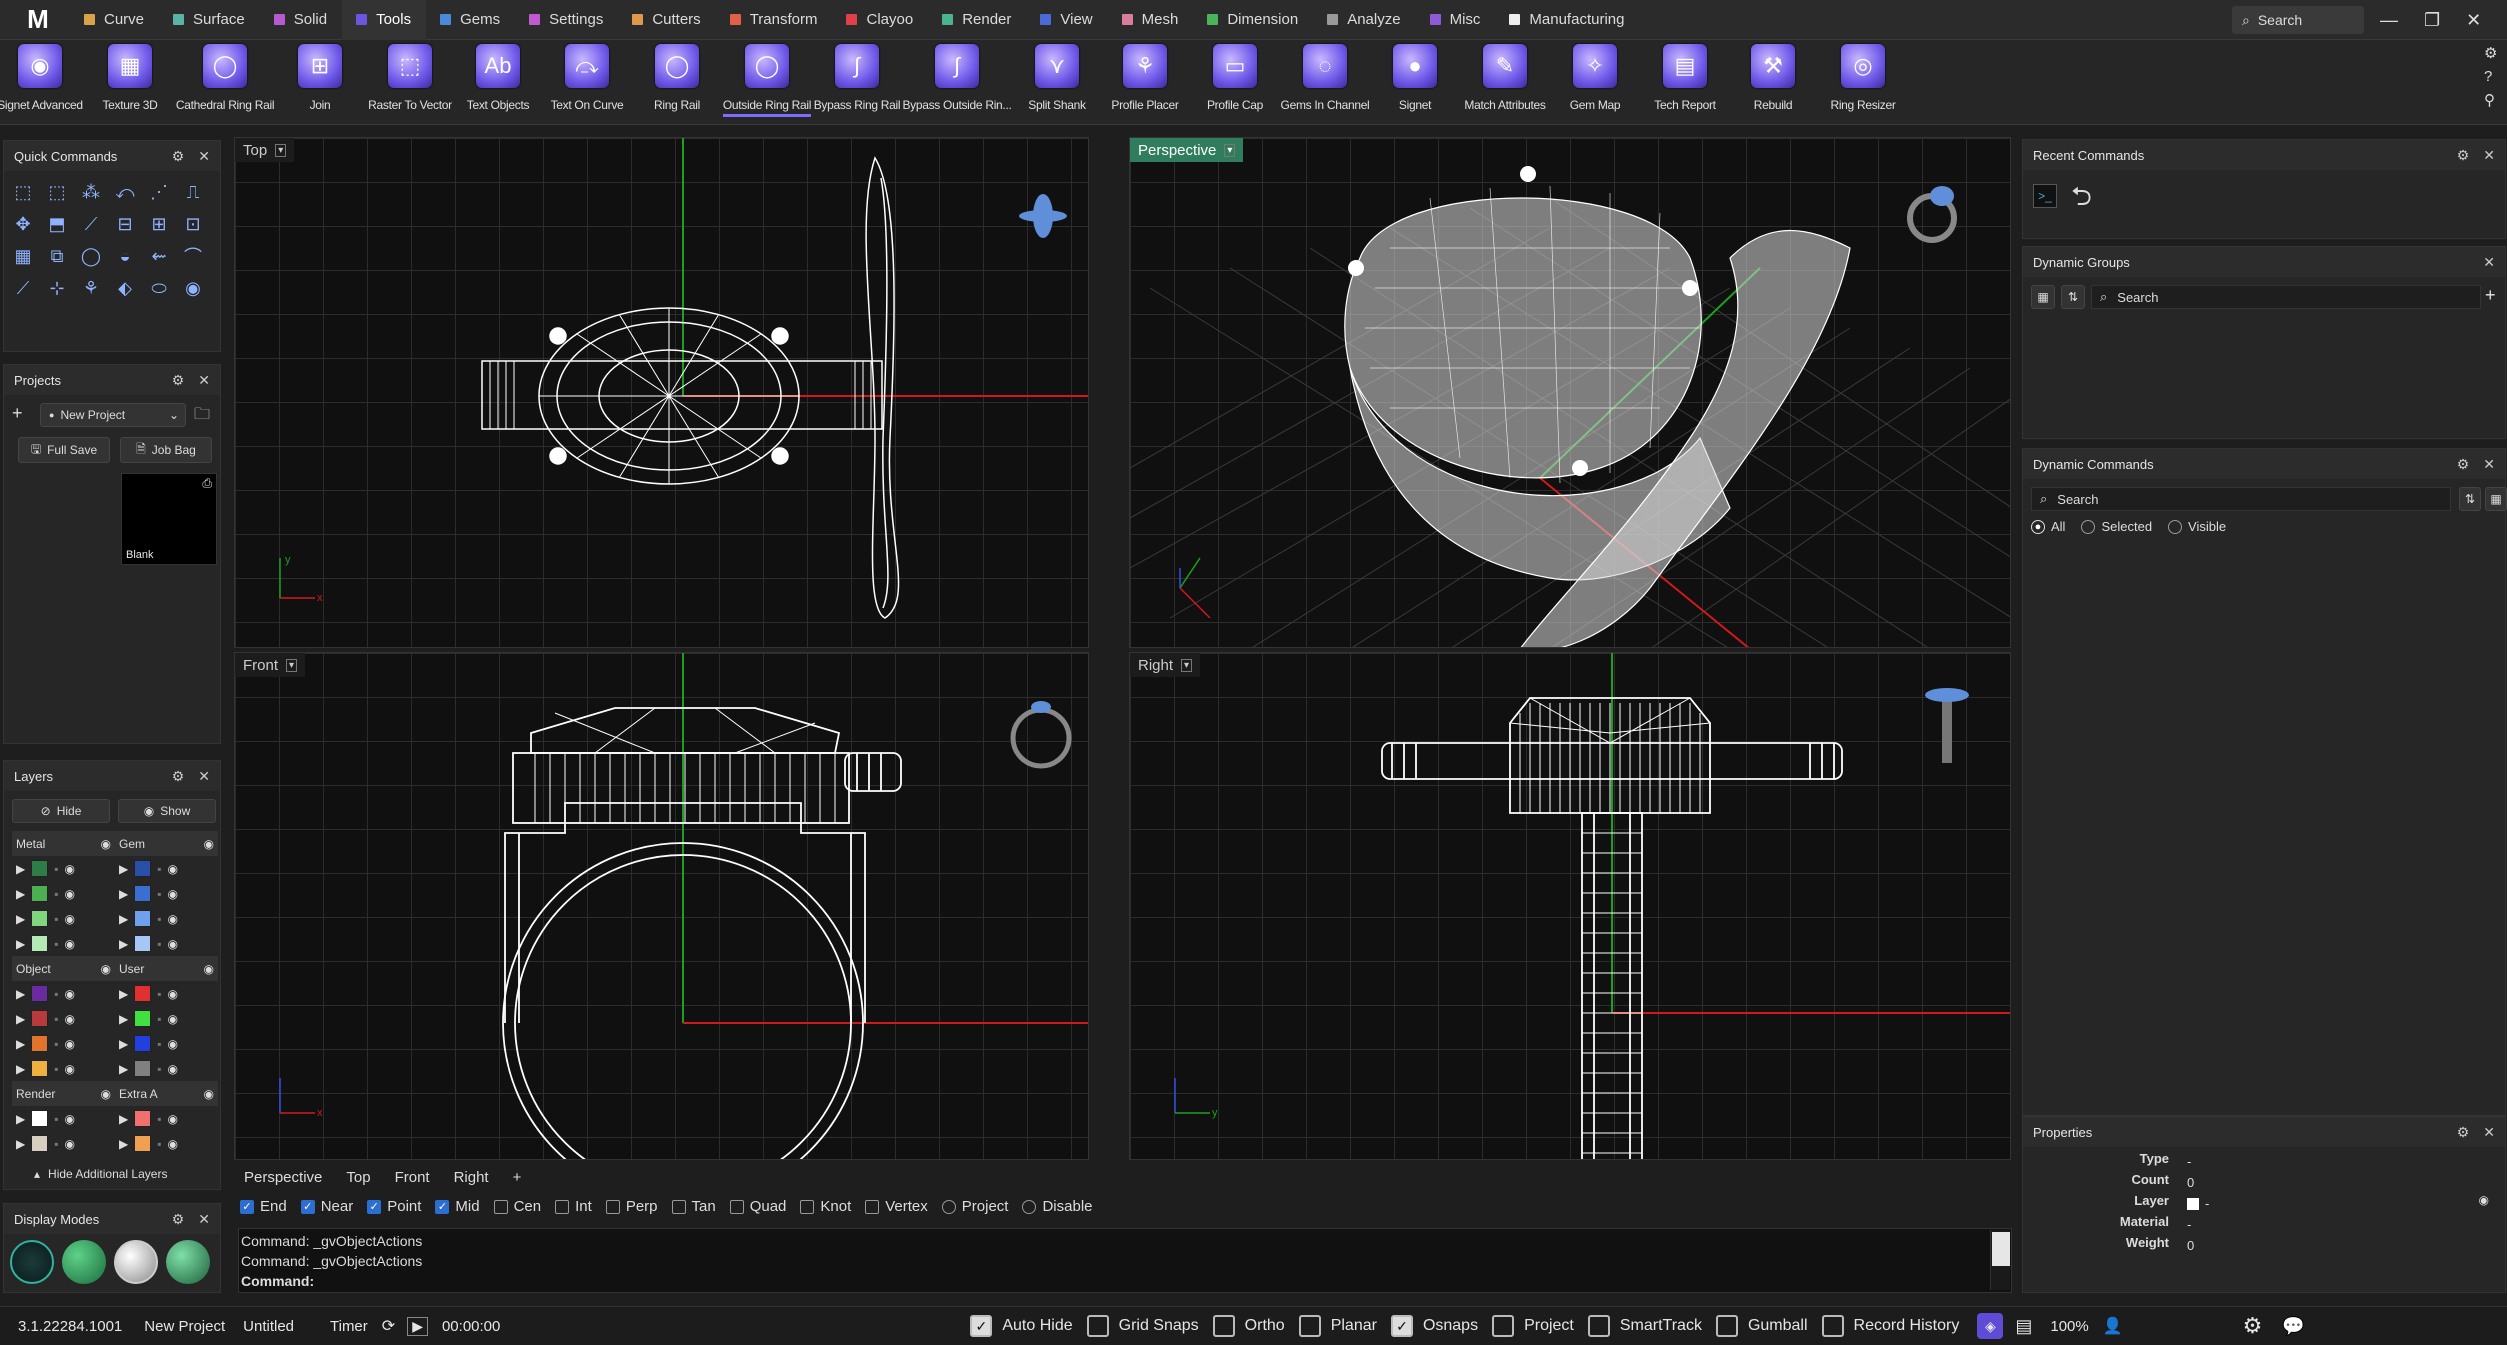 The image size is (2507, 1345). I want to click on menu-tab: Dimension, so click(1253, 20).